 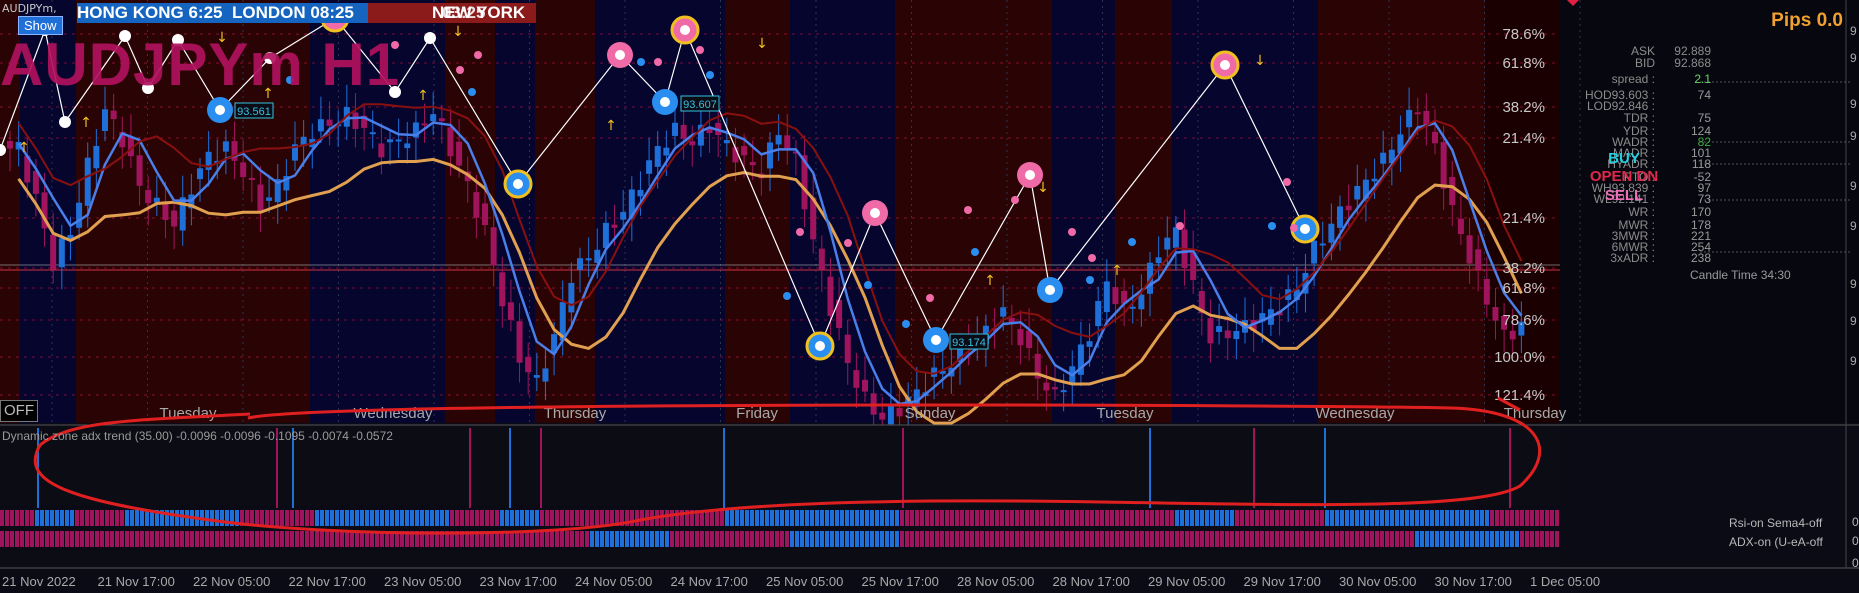 I want to click on pink-dot, so click(x=1072, y=232).